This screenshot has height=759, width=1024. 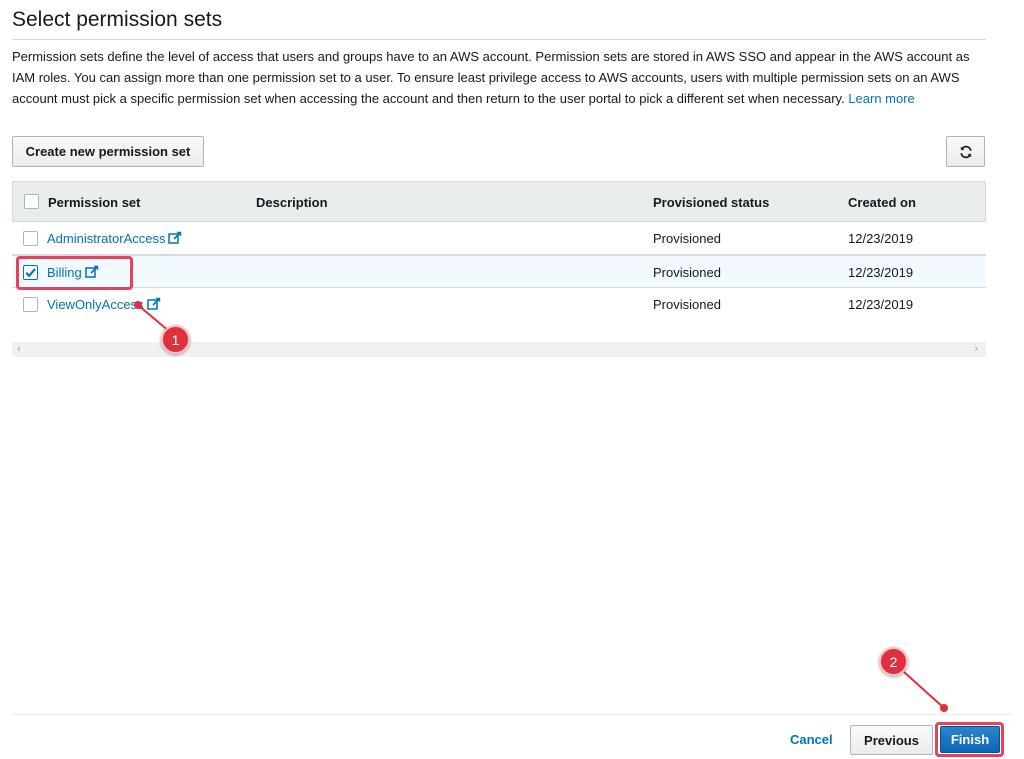 What do you see at coordinates (108, 151) in the screenshot?
I see `create-permission-set-button: Create new permission set` at bounding box center [108, 151].